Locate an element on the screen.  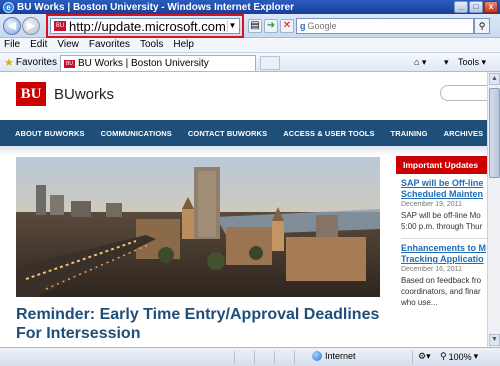
search-input is located at coordinates (382, 26).